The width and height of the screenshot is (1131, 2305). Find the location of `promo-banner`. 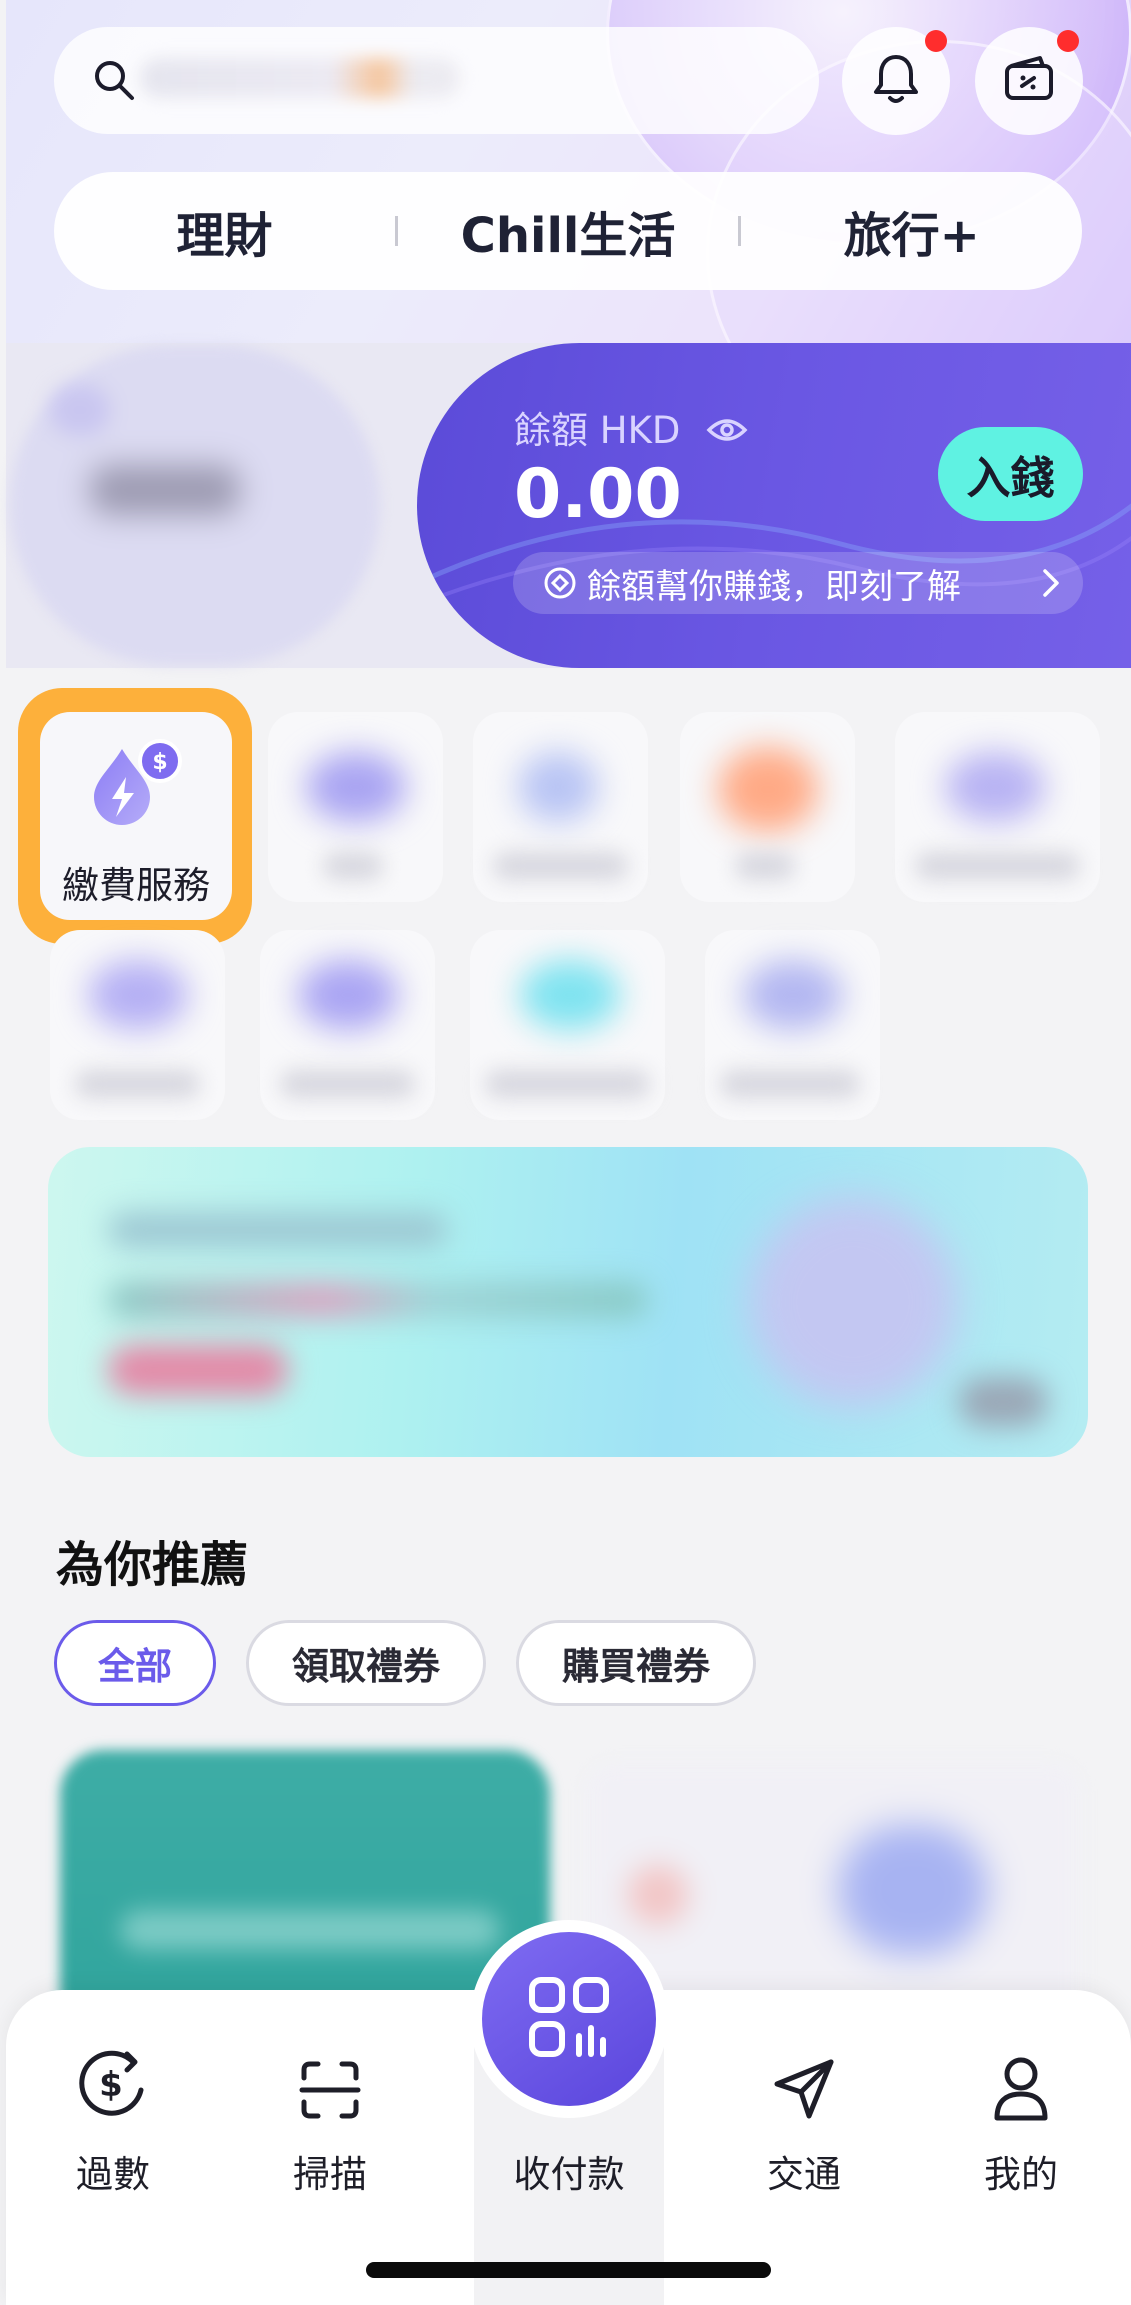

promo-banner is located at coordinates (568, 1302).